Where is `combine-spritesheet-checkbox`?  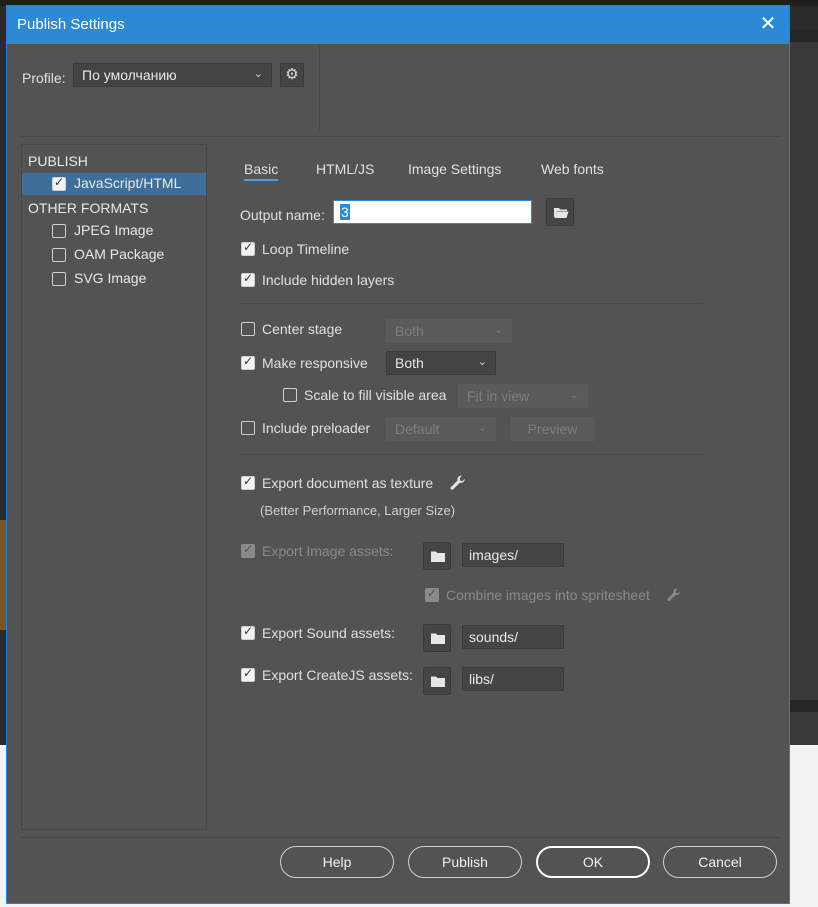
combine-spritesheet-checkbox is located at coordinates (432, 594).